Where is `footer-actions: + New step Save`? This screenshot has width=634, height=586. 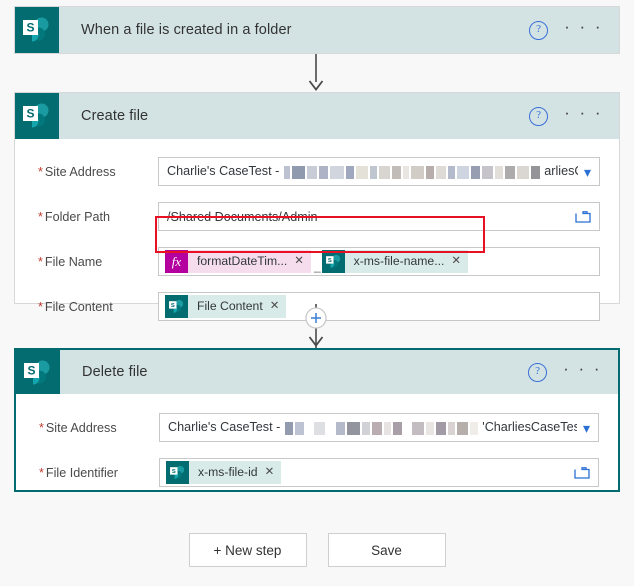 footer-actions: + New step Save is located at coordinates (317, 550).